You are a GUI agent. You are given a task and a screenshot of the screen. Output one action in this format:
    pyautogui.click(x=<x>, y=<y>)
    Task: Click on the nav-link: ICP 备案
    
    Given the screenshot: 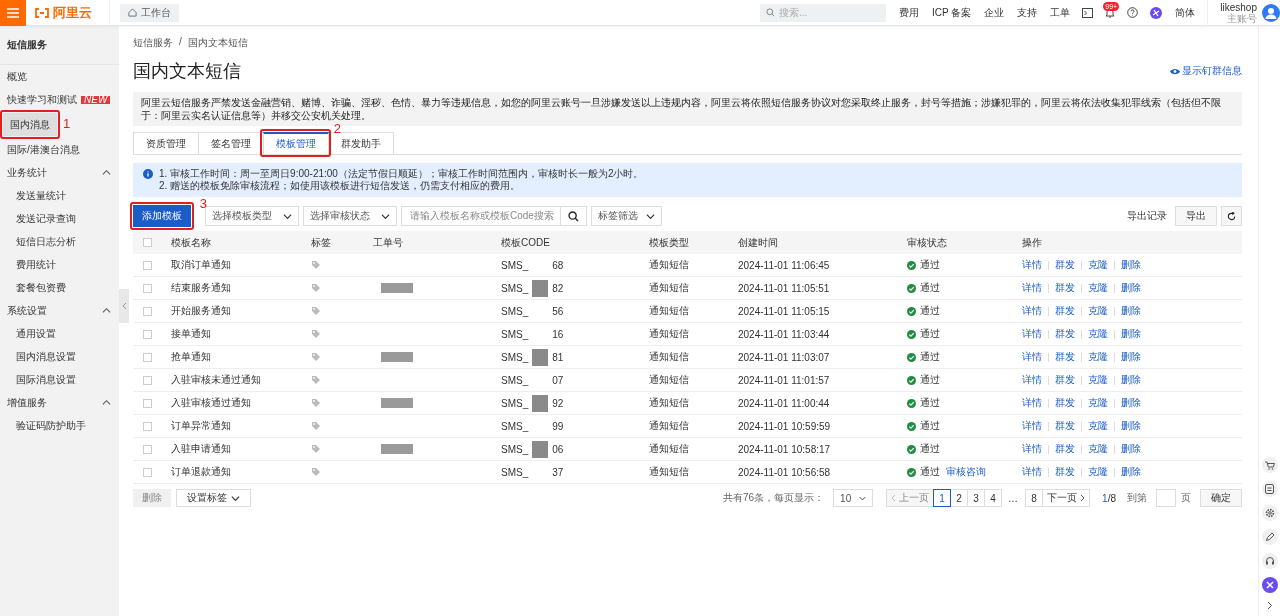 What is the action you would take?
    pyautogui.click(x=952, y=12)
    